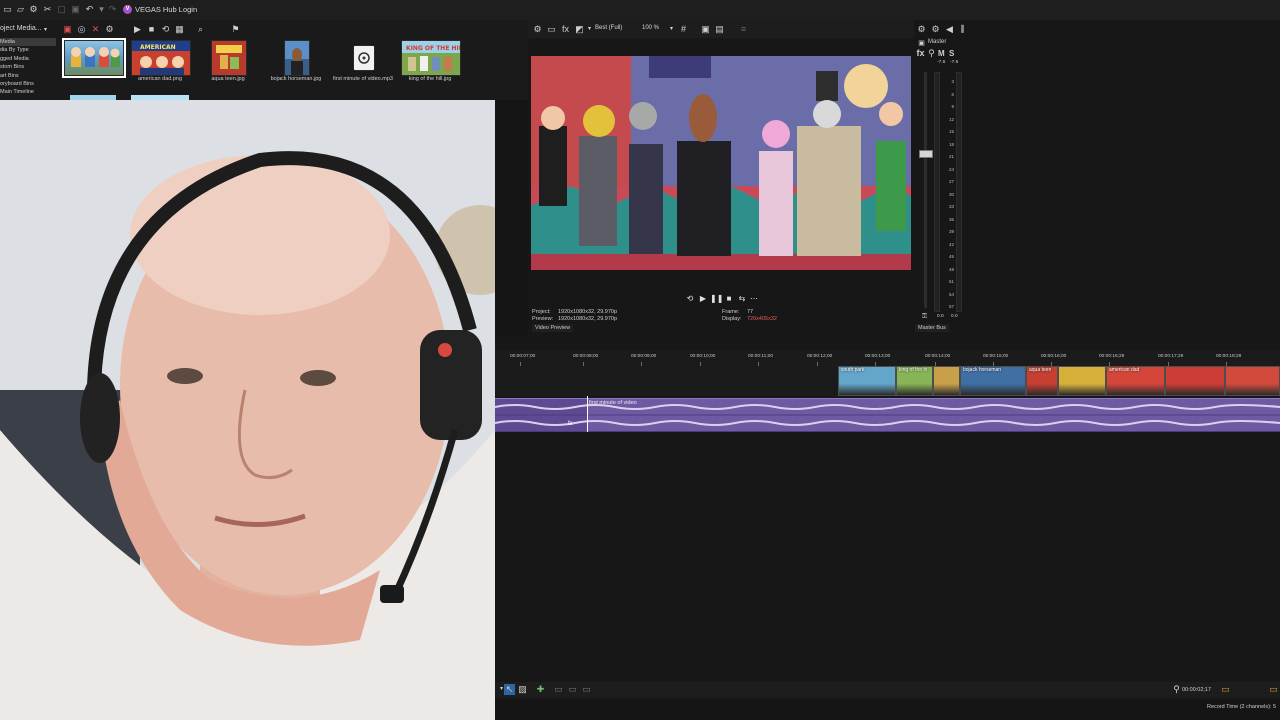 This screenshot has height=720, width=1280. I want to click on lock-icon: ⚿, so click(924, 316).